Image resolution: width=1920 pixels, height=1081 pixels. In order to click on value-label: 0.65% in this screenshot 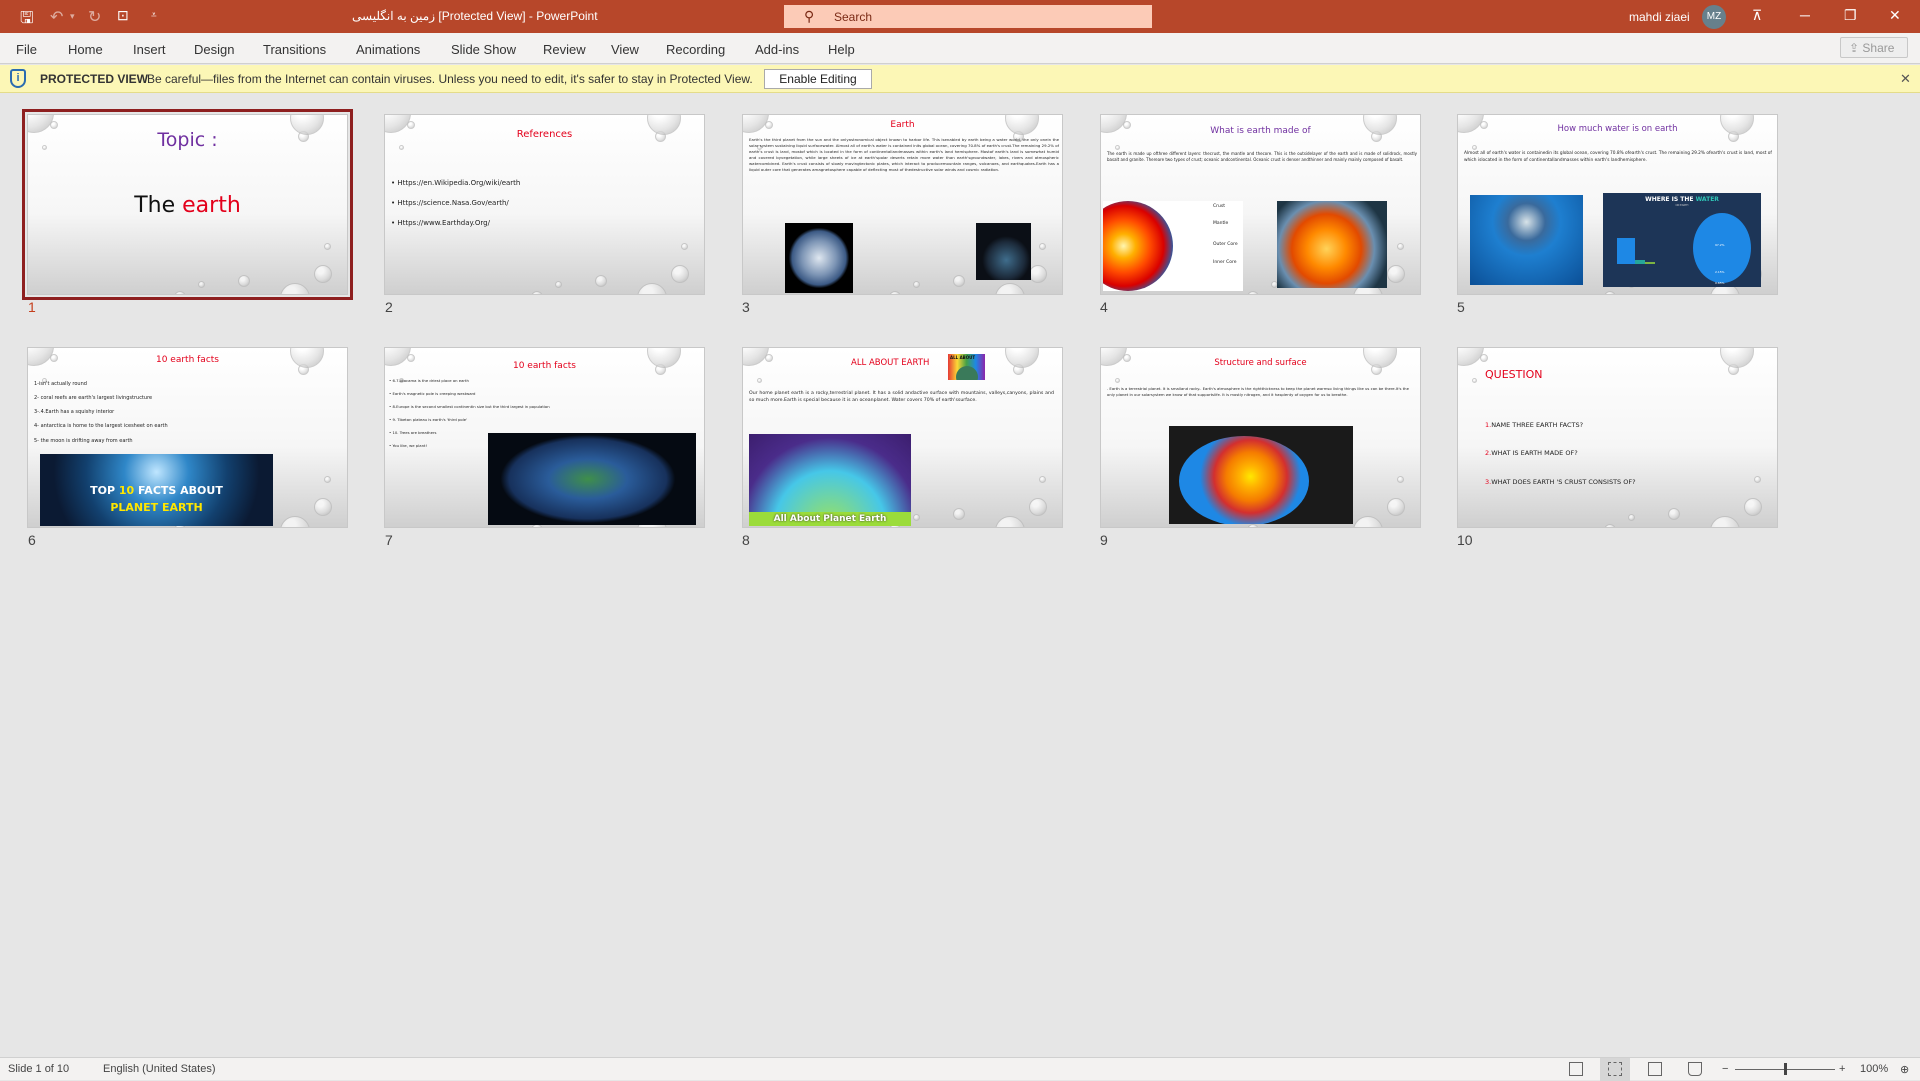, I will do `click(1720, 283)`.